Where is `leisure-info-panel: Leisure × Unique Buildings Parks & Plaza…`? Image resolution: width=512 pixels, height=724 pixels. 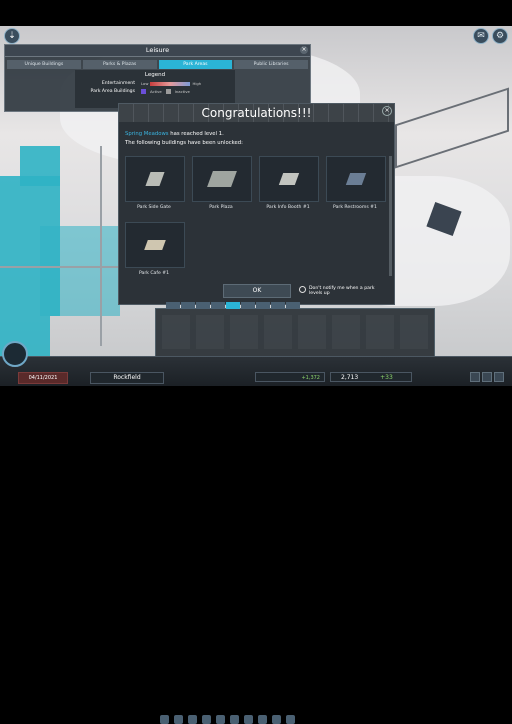
leisure-info-panel: Leisure × Unique Buildings Parks & Plaza… is located at coordinates (157, 78).